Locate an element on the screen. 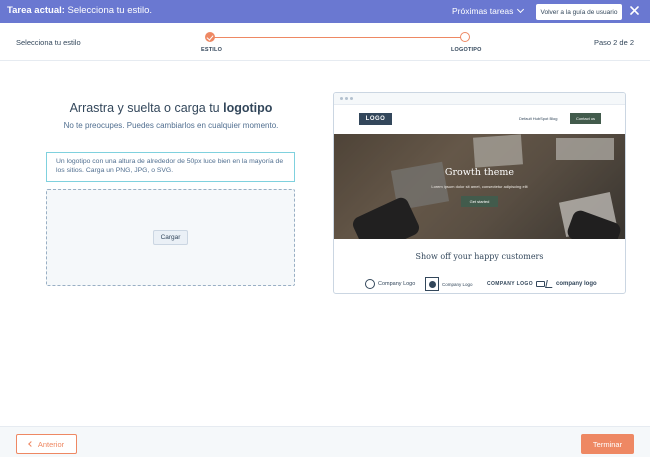 The height and width of the screenshot is (457, 650). next-tasks-label: Próximas tareas is located at coordinates (483, 11).